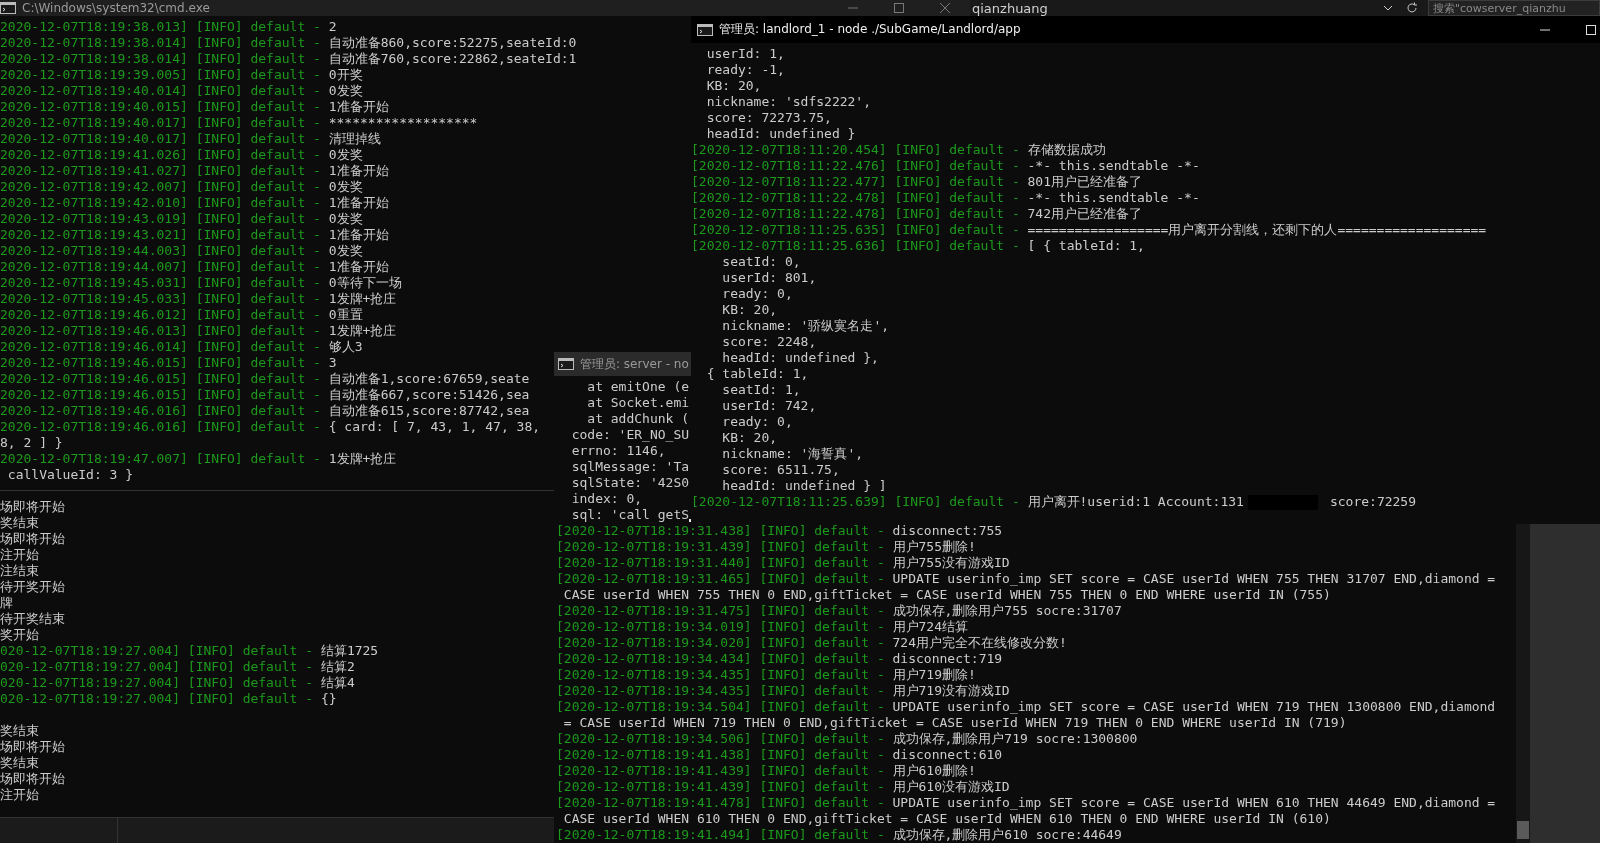  What do you see at coordinates (19, 763) in the screenshot?
I see `console-line: 奖结束` at bounding box center [19, 763].